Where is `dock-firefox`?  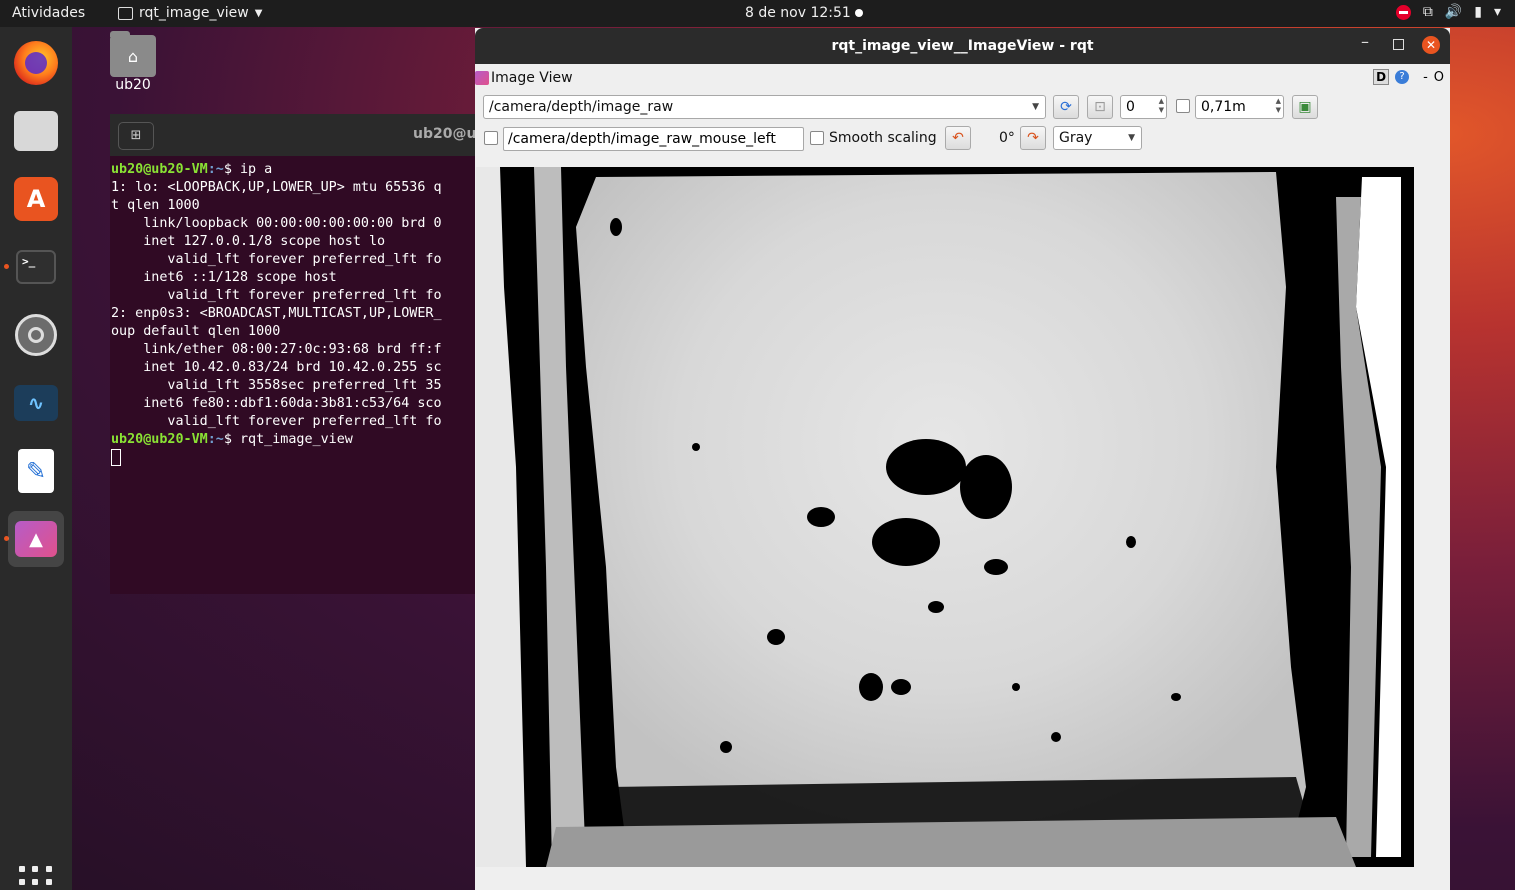
dock-firefox is located at coordinates (36, 63).